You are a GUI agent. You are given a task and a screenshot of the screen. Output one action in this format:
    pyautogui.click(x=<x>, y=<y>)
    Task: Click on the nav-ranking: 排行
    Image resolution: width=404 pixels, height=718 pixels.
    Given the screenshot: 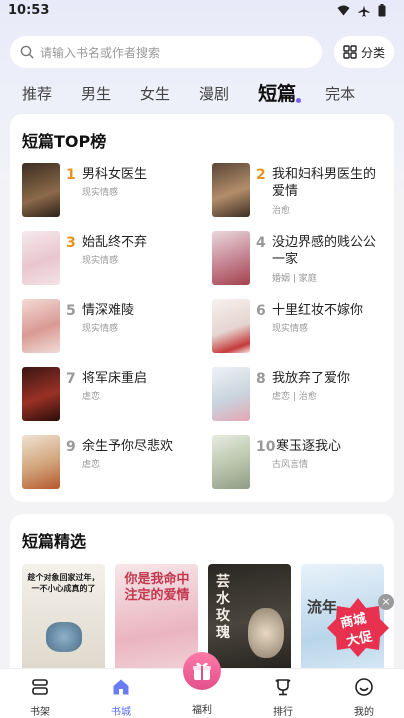 What is the action you would take?
    pyautogui.click(x=283, y=697)
    